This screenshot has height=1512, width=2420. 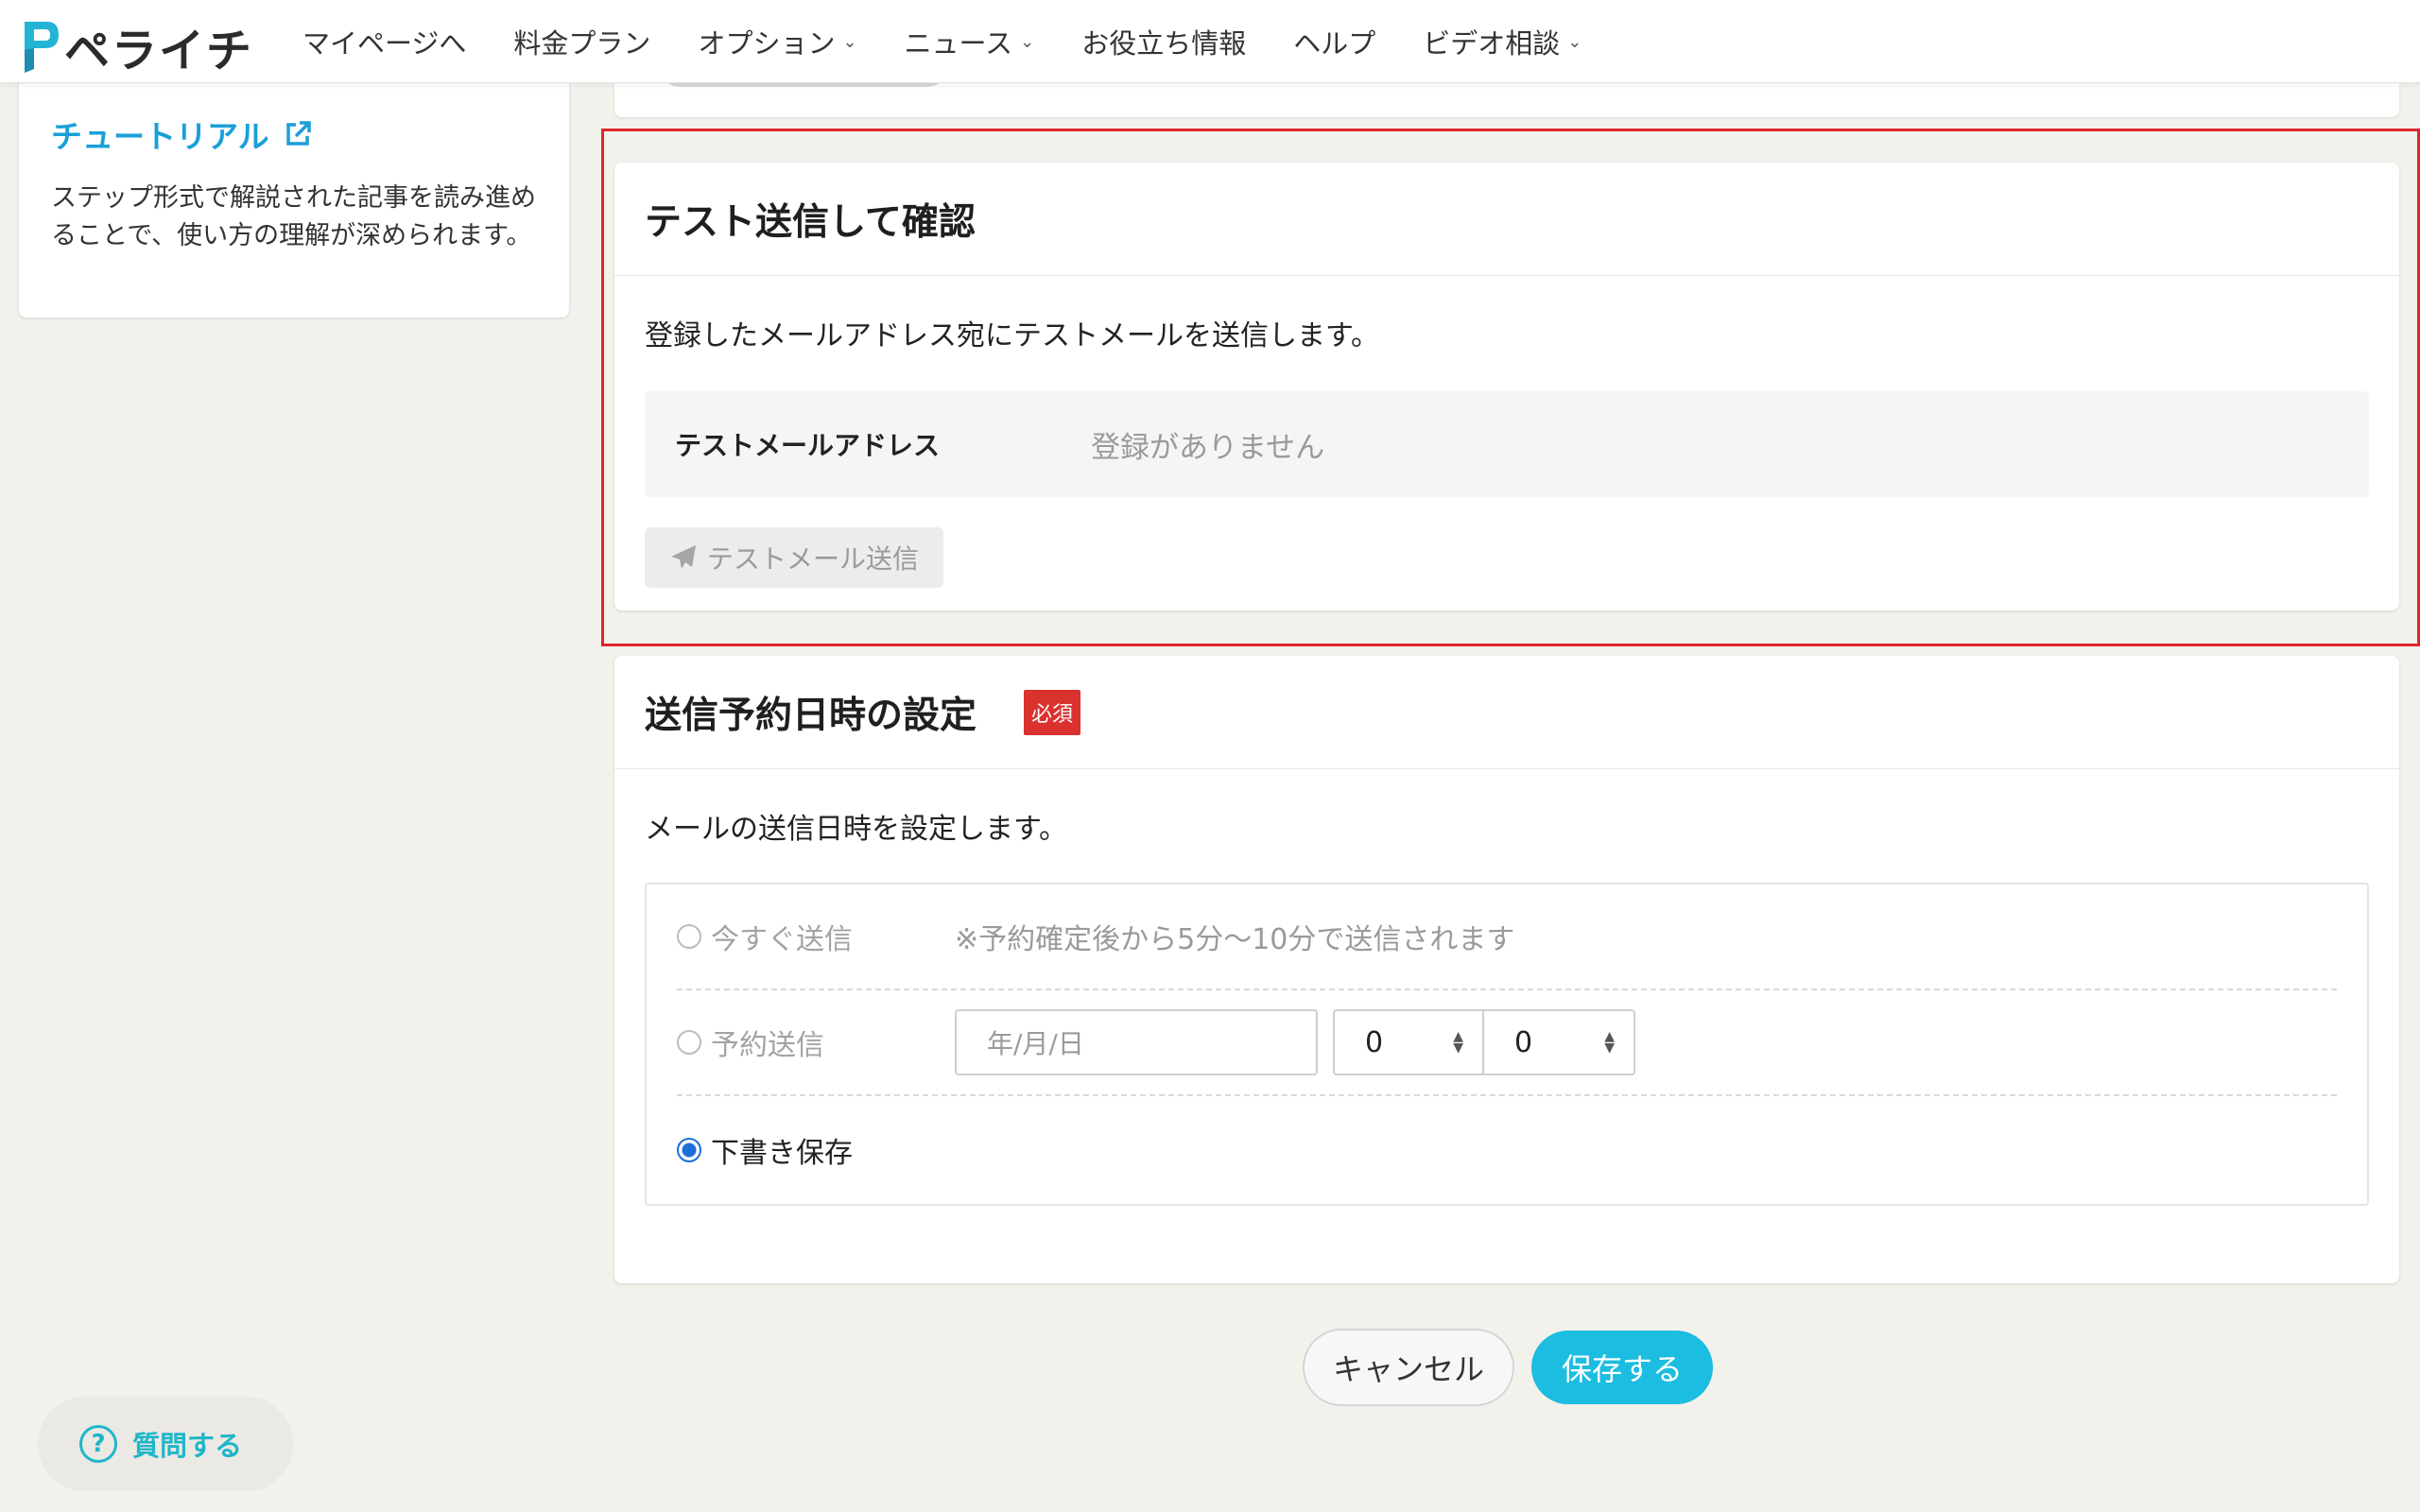 What do you see at coordinates (833, 1150) in the screenshot?
I see `draft-label: 下書き保存` at bounding box center [833, 1150].